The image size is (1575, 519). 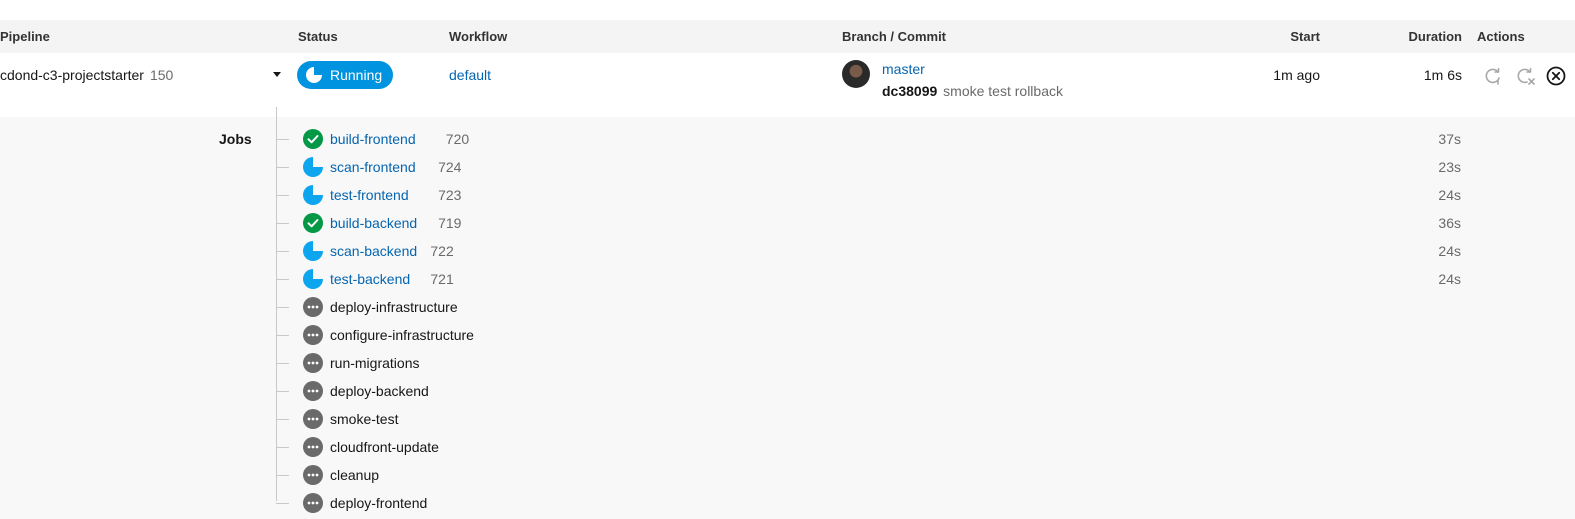 What do you see at coordinates (364, 419) in the screenshot?
I see `job-name: smoke-test` at bounding box center [364, 419].